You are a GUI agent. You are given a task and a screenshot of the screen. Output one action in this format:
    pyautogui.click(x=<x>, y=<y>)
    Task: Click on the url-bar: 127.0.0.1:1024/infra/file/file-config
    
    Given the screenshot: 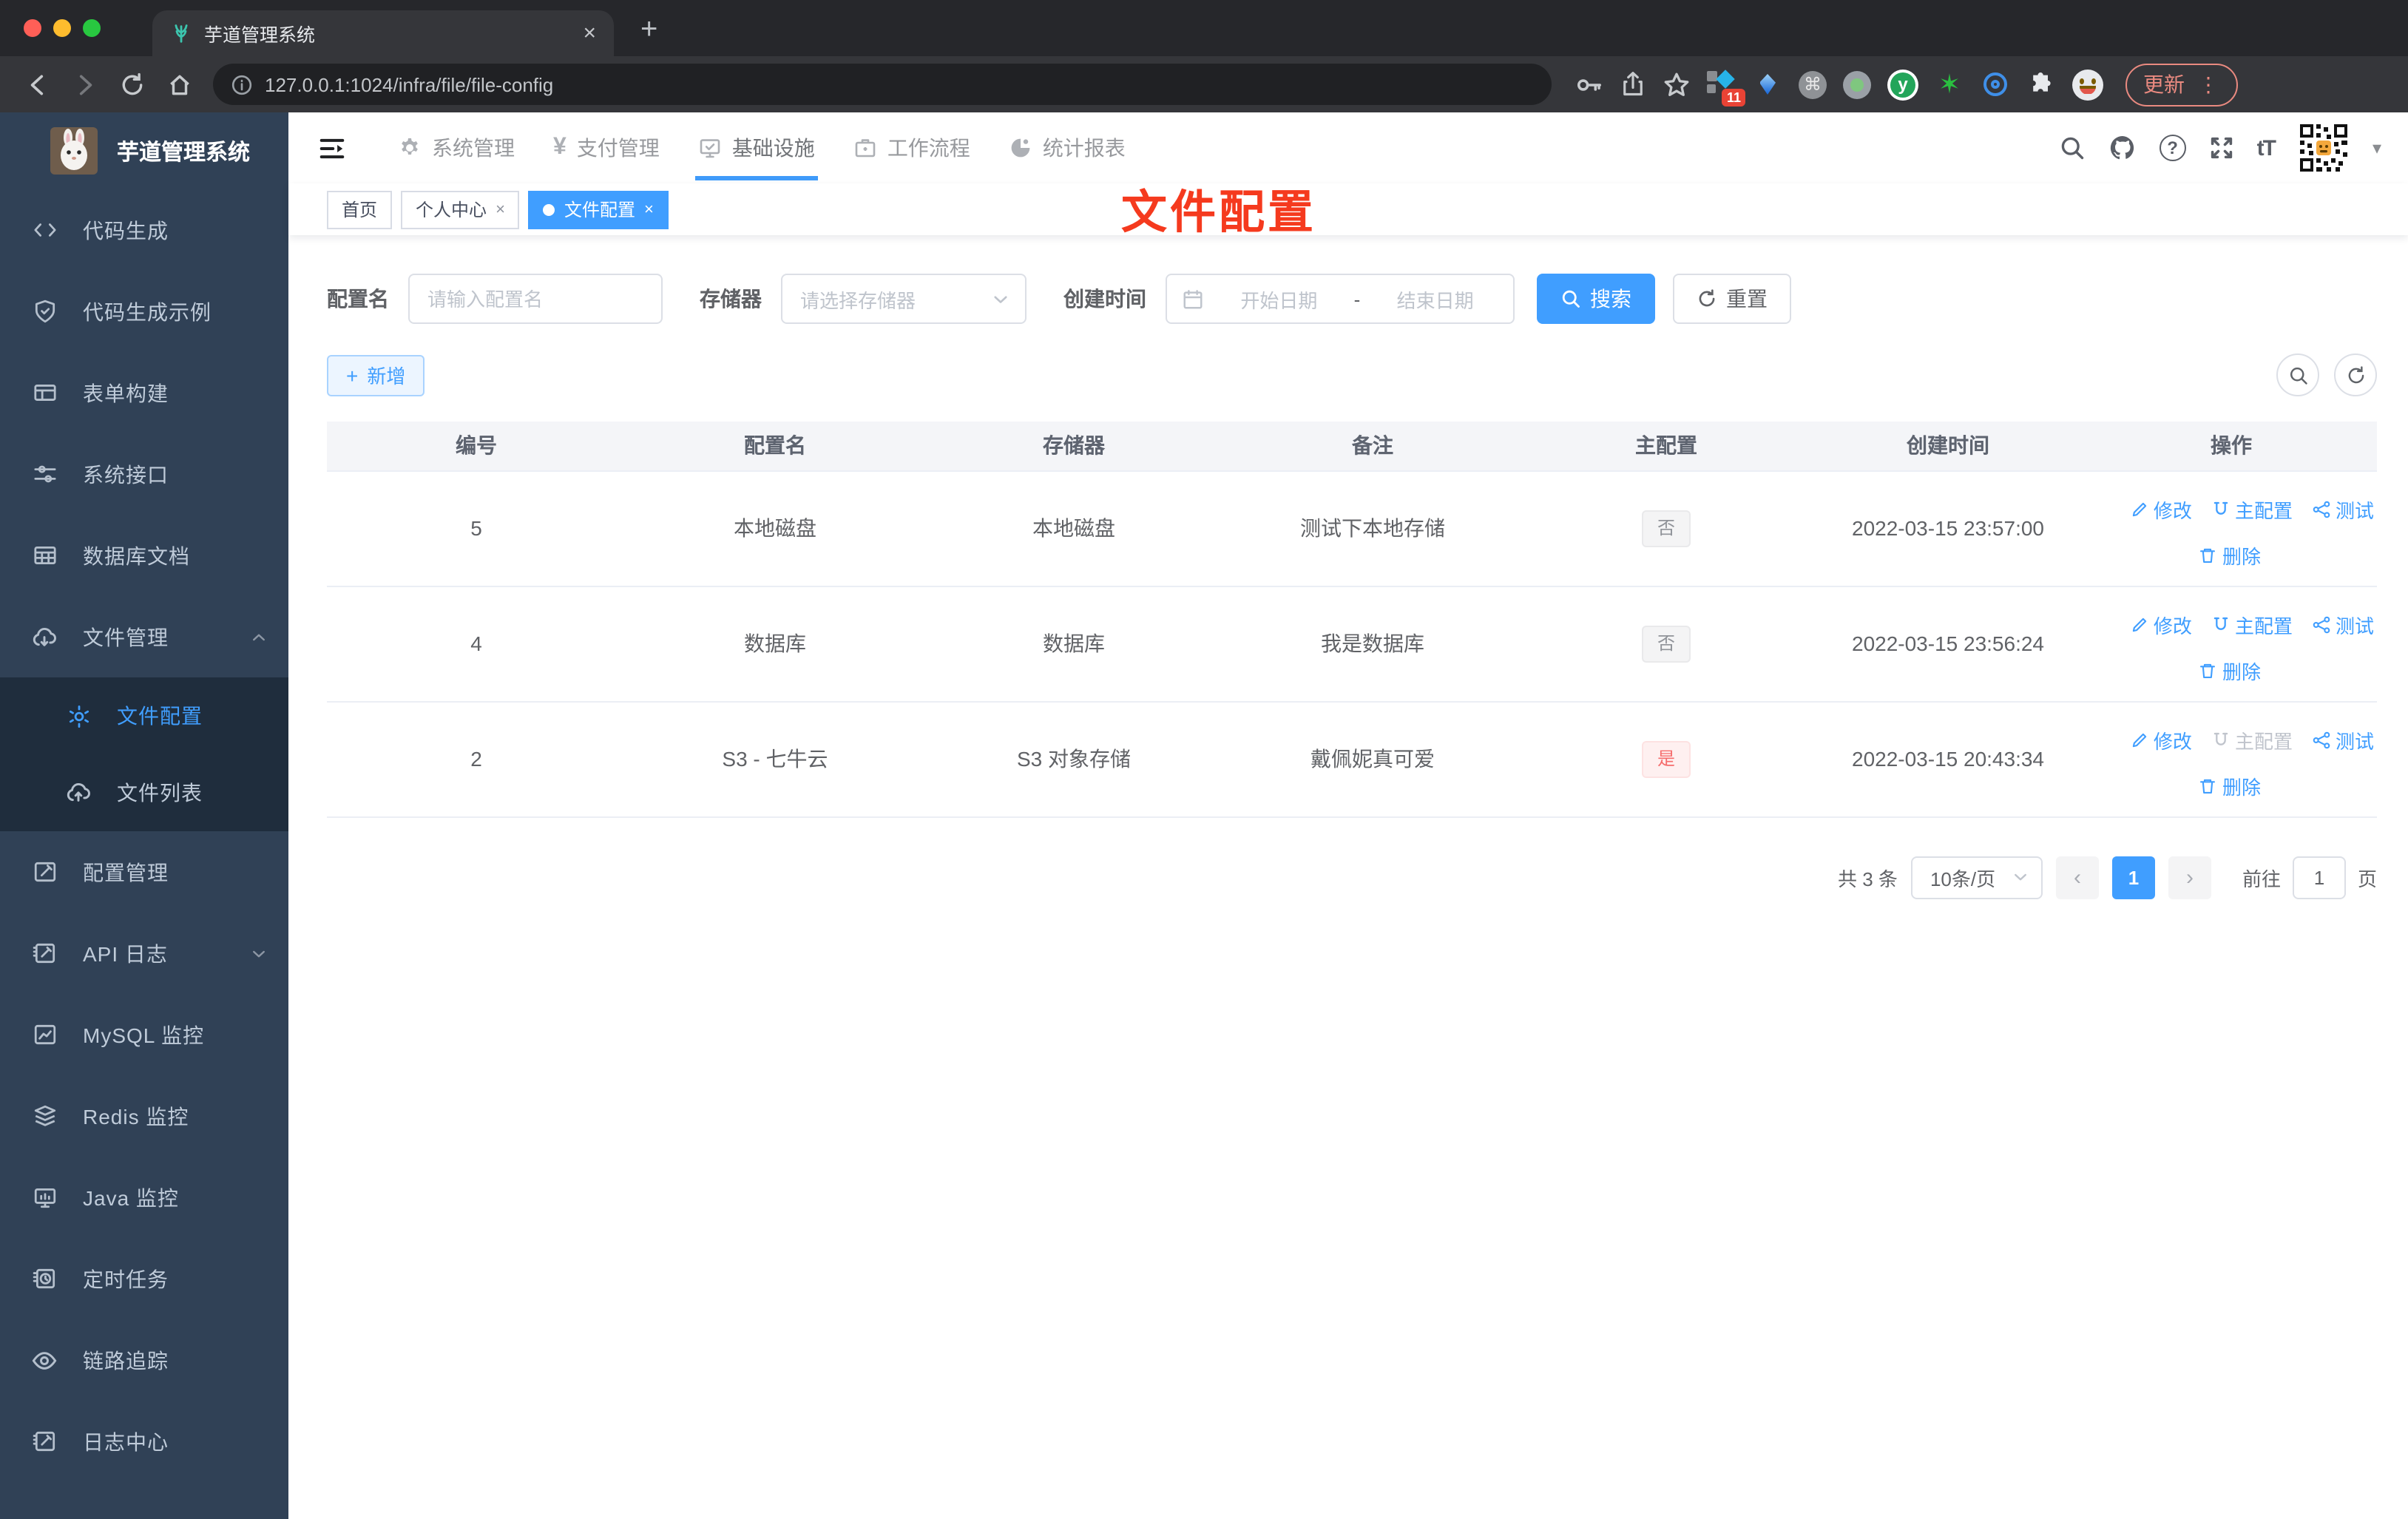 What is the action you would take?
    pyautogui.click(x=882, y=84)
    